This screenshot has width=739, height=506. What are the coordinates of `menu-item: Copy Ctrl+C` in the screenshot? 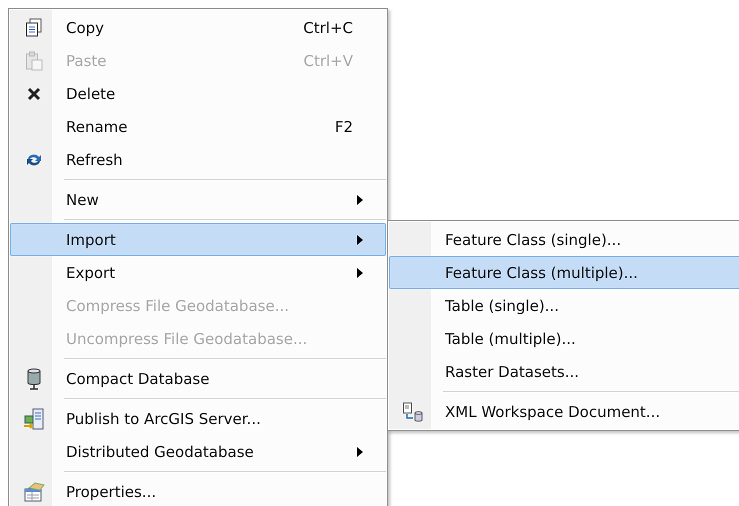 It's located at (198, 27).